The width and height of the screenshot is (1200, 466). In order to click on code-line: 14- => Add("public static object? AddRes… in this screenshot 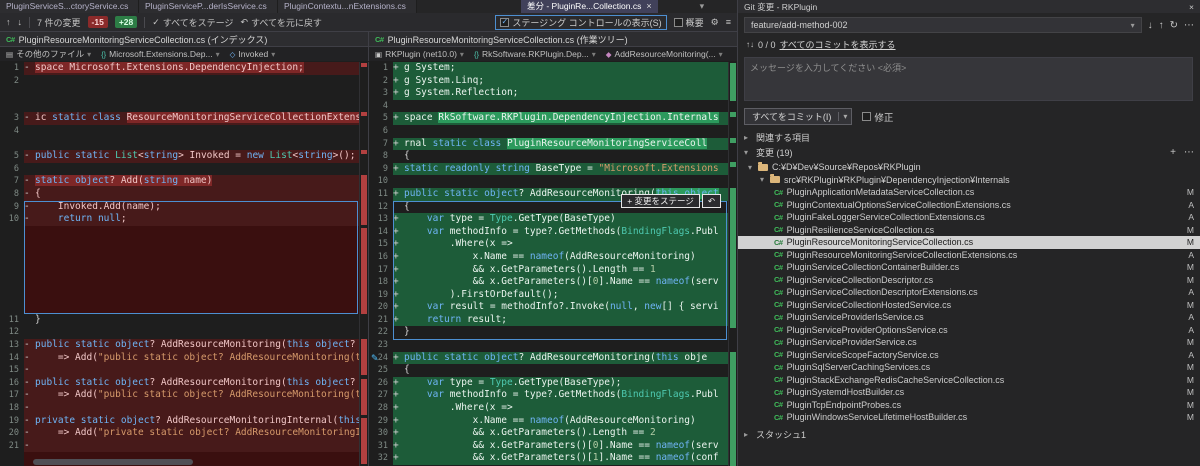, I will do `click(184, 358)`.